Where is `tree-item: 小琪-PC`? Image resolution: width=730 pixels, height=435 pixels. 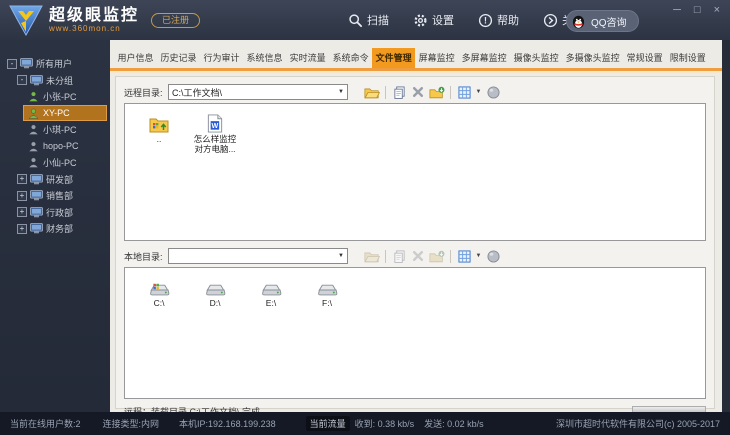 tree-item: 小琪-PC is located at coordinates (65, 130).